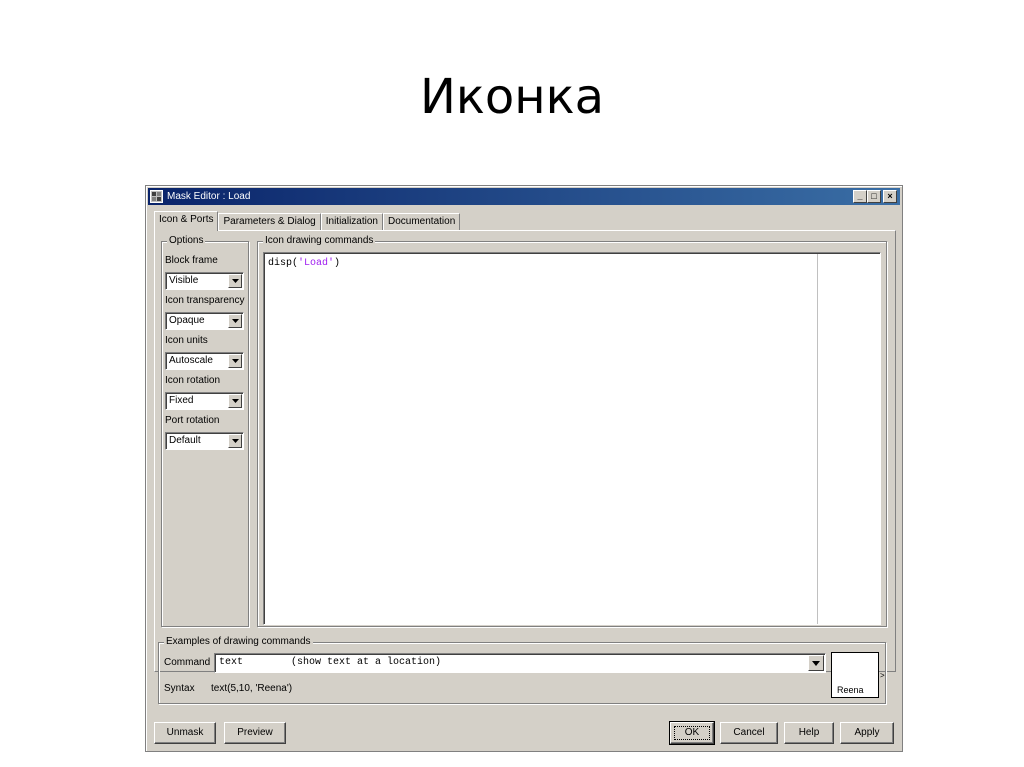 This screenshot has height=767, width=1024. What do you see at coordinates (184, 280) in the screenshot?
I see `block-frame-value: Visible` at bounding box center [184, 280].